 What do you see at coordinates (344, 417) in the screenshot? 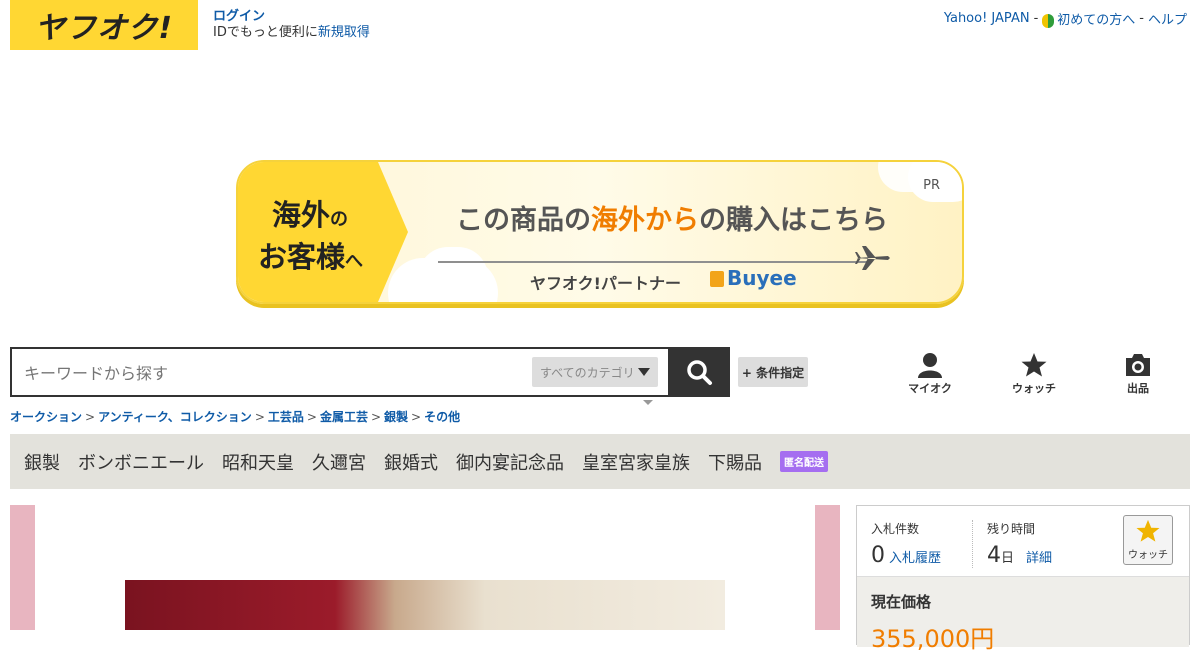
I see `breadcrumb-item: 金属工芸` at bounding box center [344, 417].